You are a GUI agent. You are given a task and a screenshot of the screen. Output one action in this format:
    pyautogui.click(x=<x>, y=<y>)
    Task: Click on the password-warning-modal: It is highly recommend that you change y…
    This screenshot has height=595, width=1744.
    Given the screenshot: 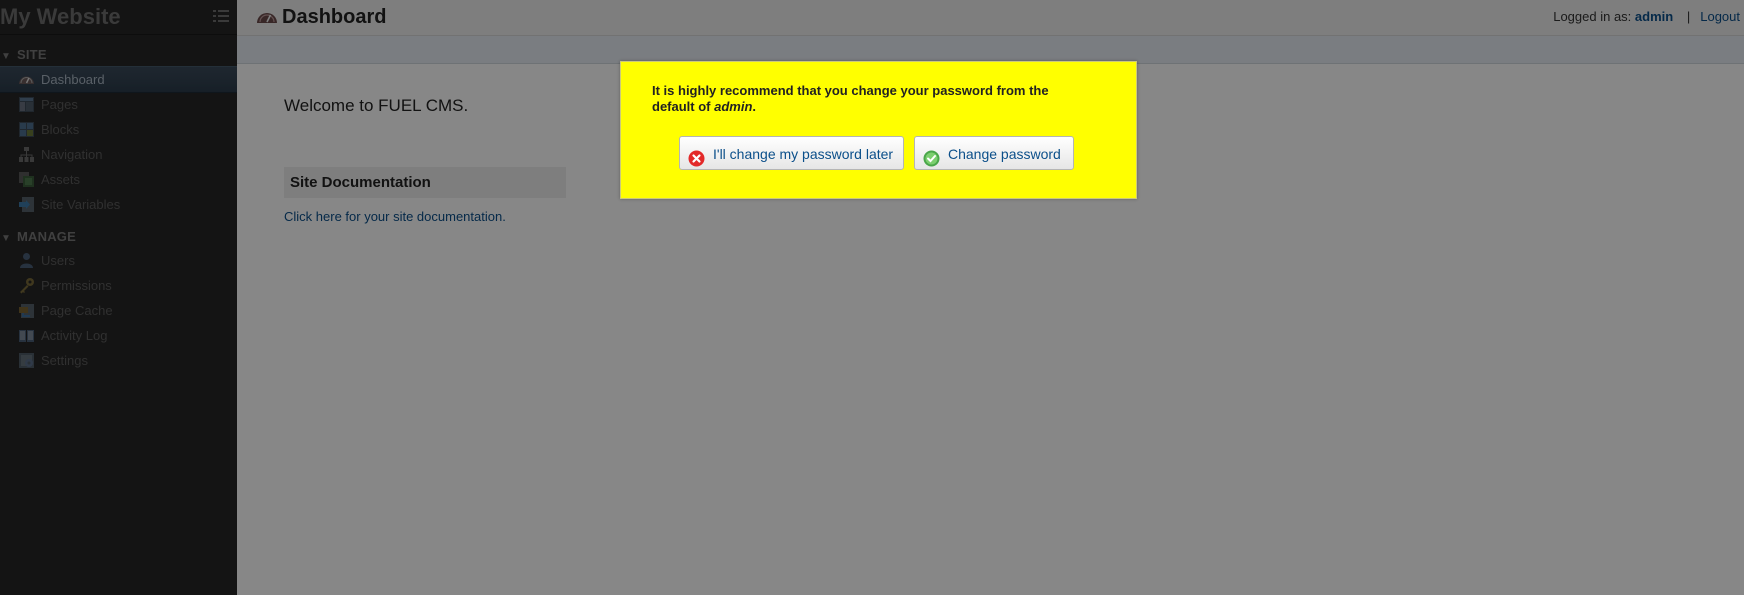 What is the action you would take?
    pyautogui.click(x=878, y=130)
    